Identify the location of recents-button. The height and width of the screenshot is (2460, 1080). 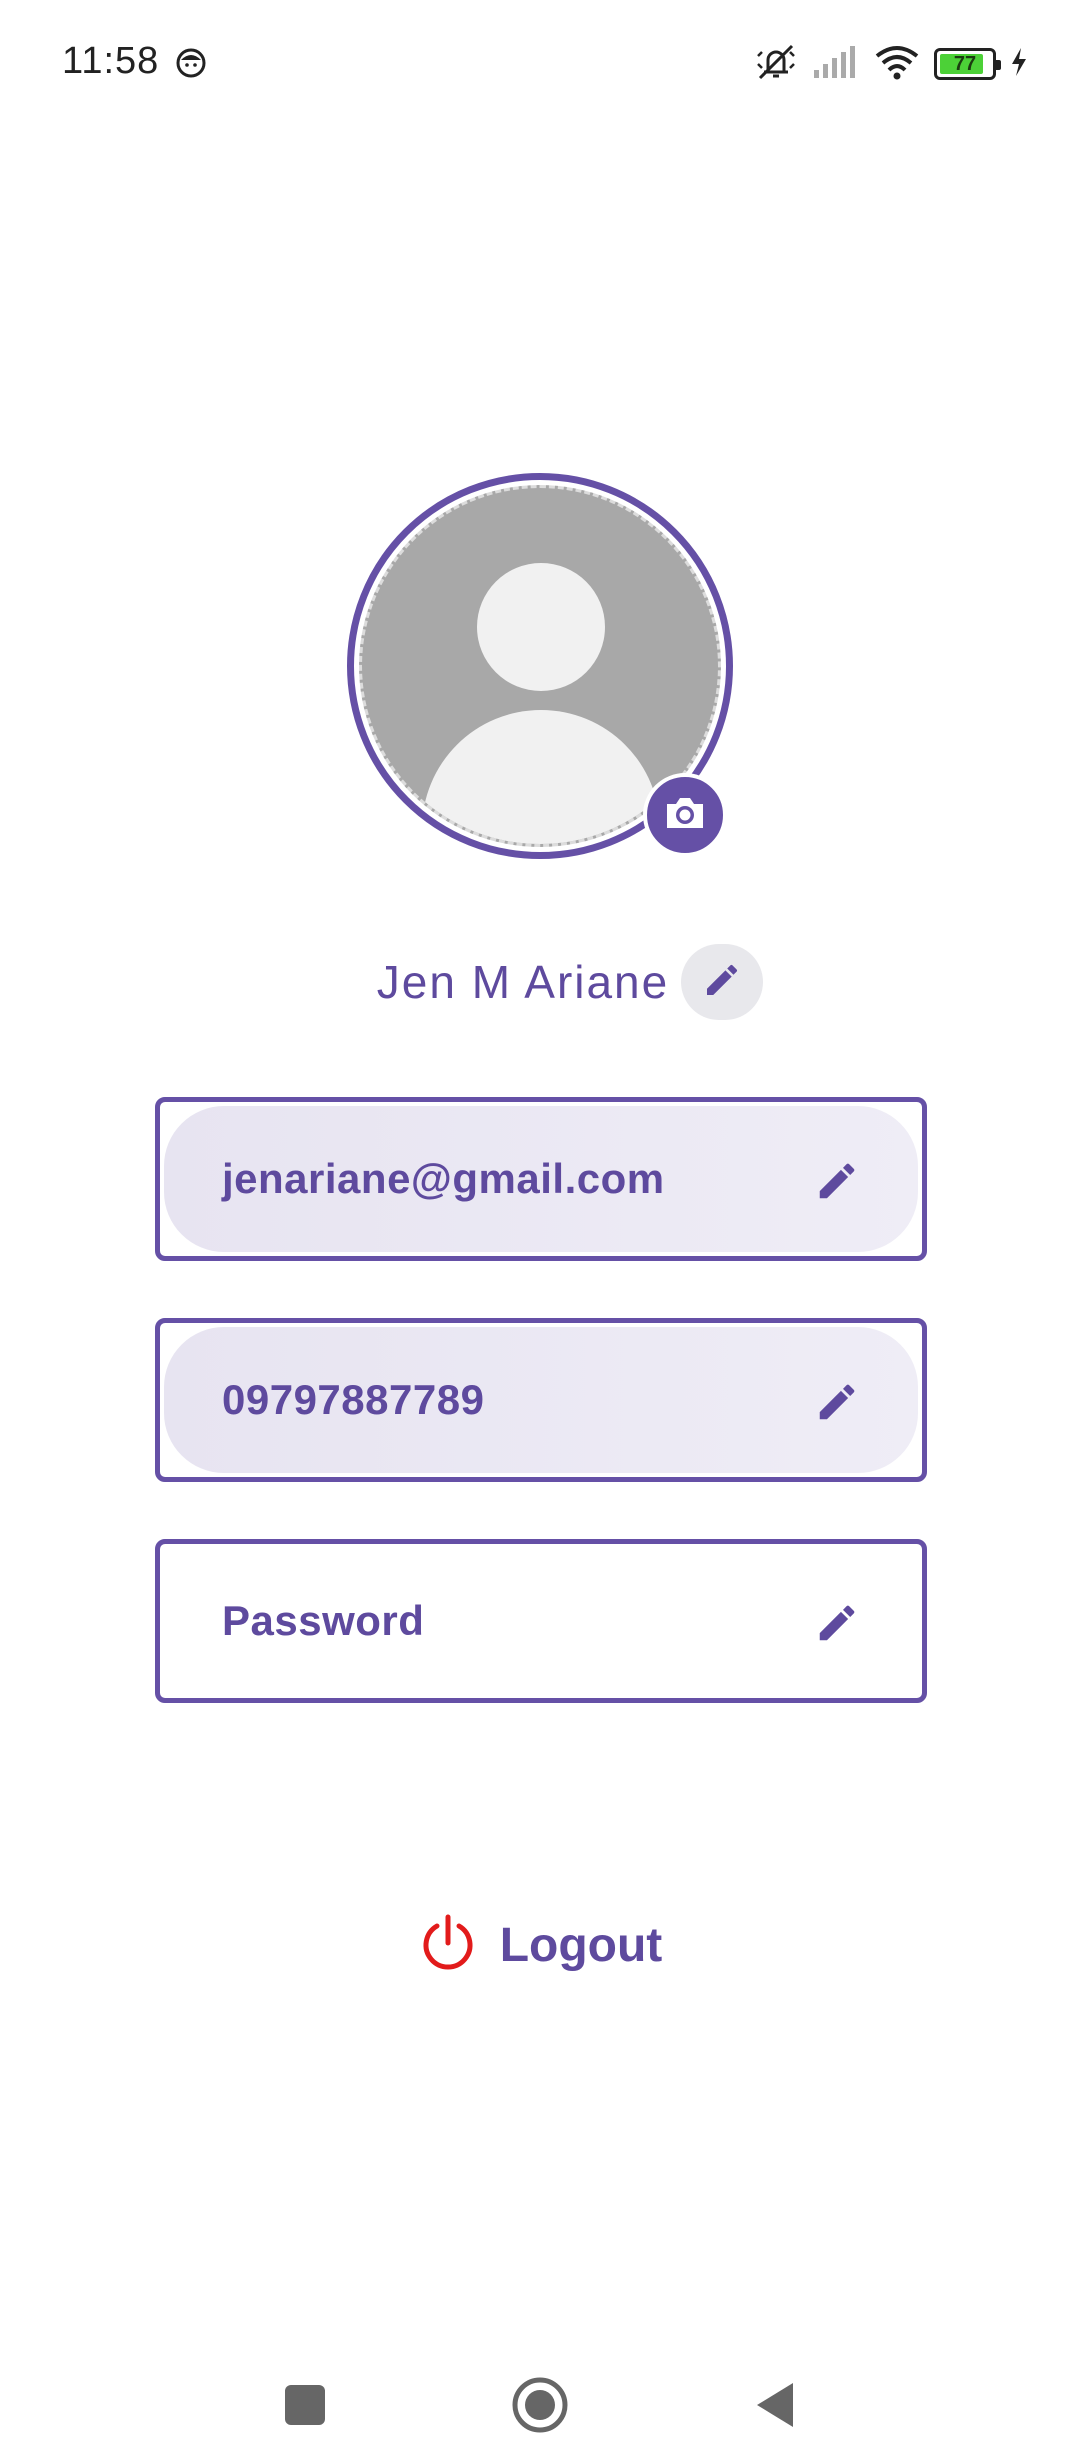
(305, 2405).